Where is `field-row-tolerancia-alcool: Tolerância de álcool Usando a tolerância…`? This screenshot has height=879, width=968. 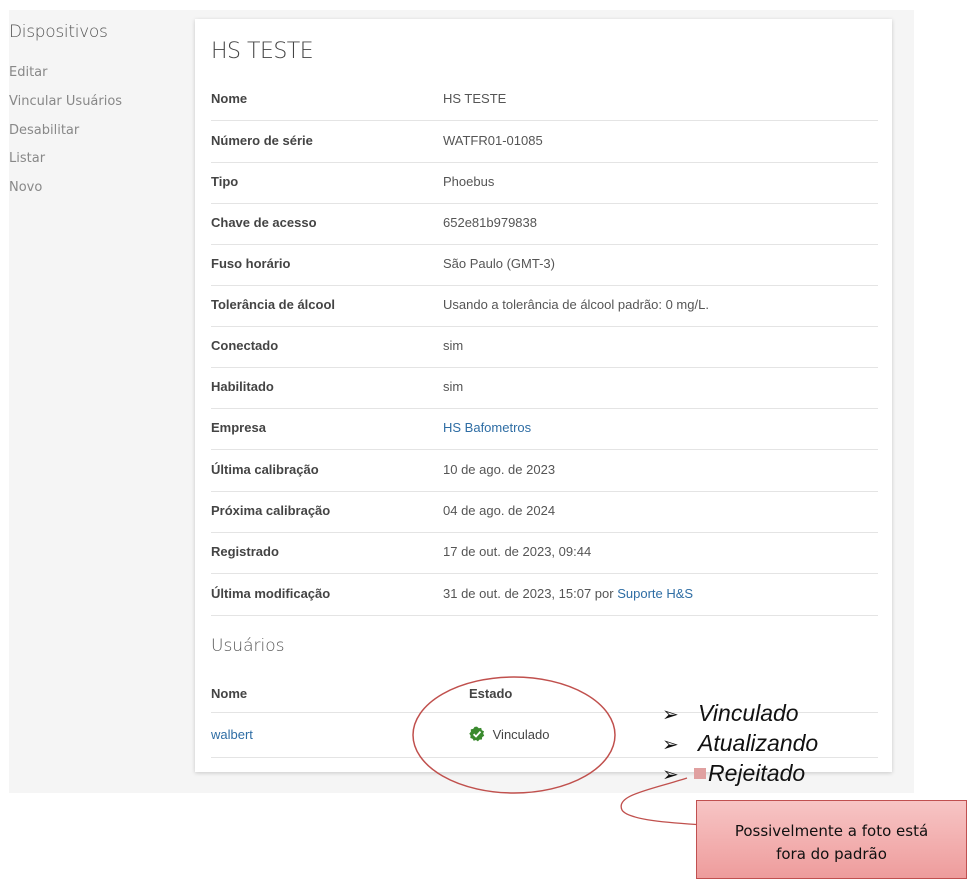
field-row-tolerancia-alcool: Tolerância de álcool Usando a tolerância… is located at coordinates (544, 306).